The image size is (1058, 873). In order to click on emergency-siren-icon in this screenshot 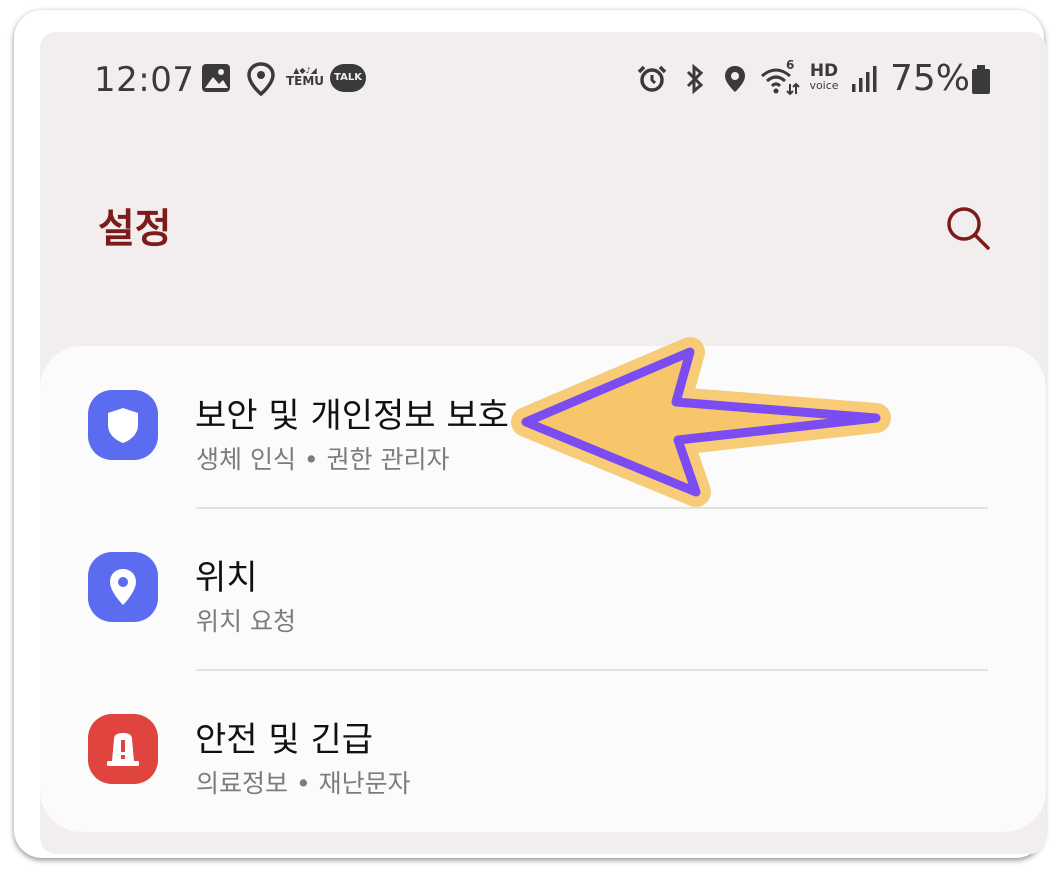, I will do `click(123, 749)`.